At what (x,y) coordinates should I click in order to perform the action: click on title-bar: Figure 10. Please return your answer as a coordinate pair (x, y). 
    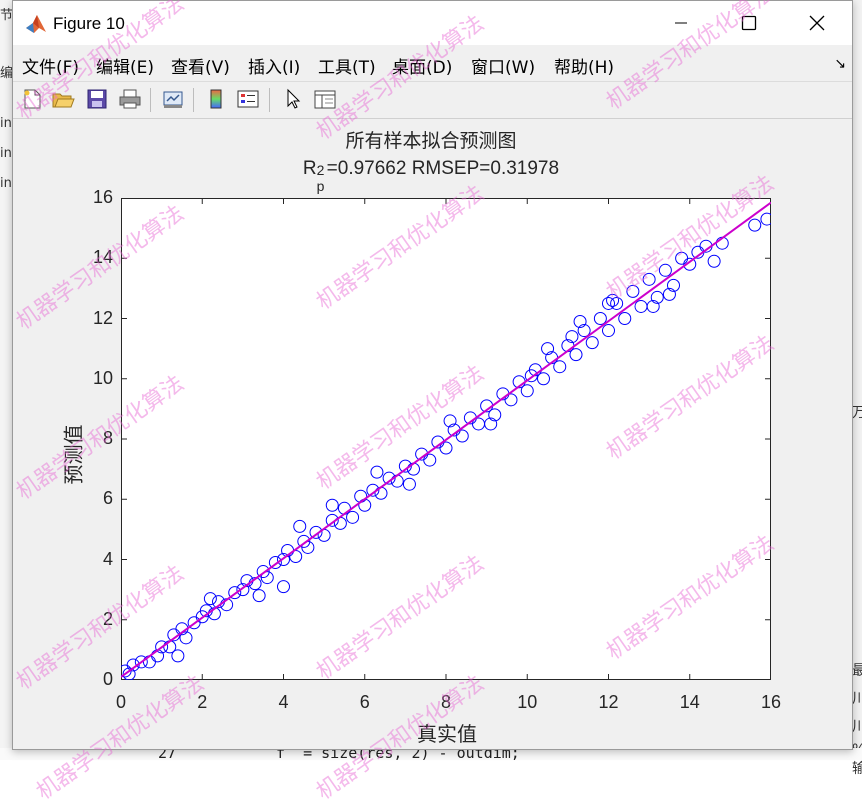
    Looking at the image, I should click on (432, 23).